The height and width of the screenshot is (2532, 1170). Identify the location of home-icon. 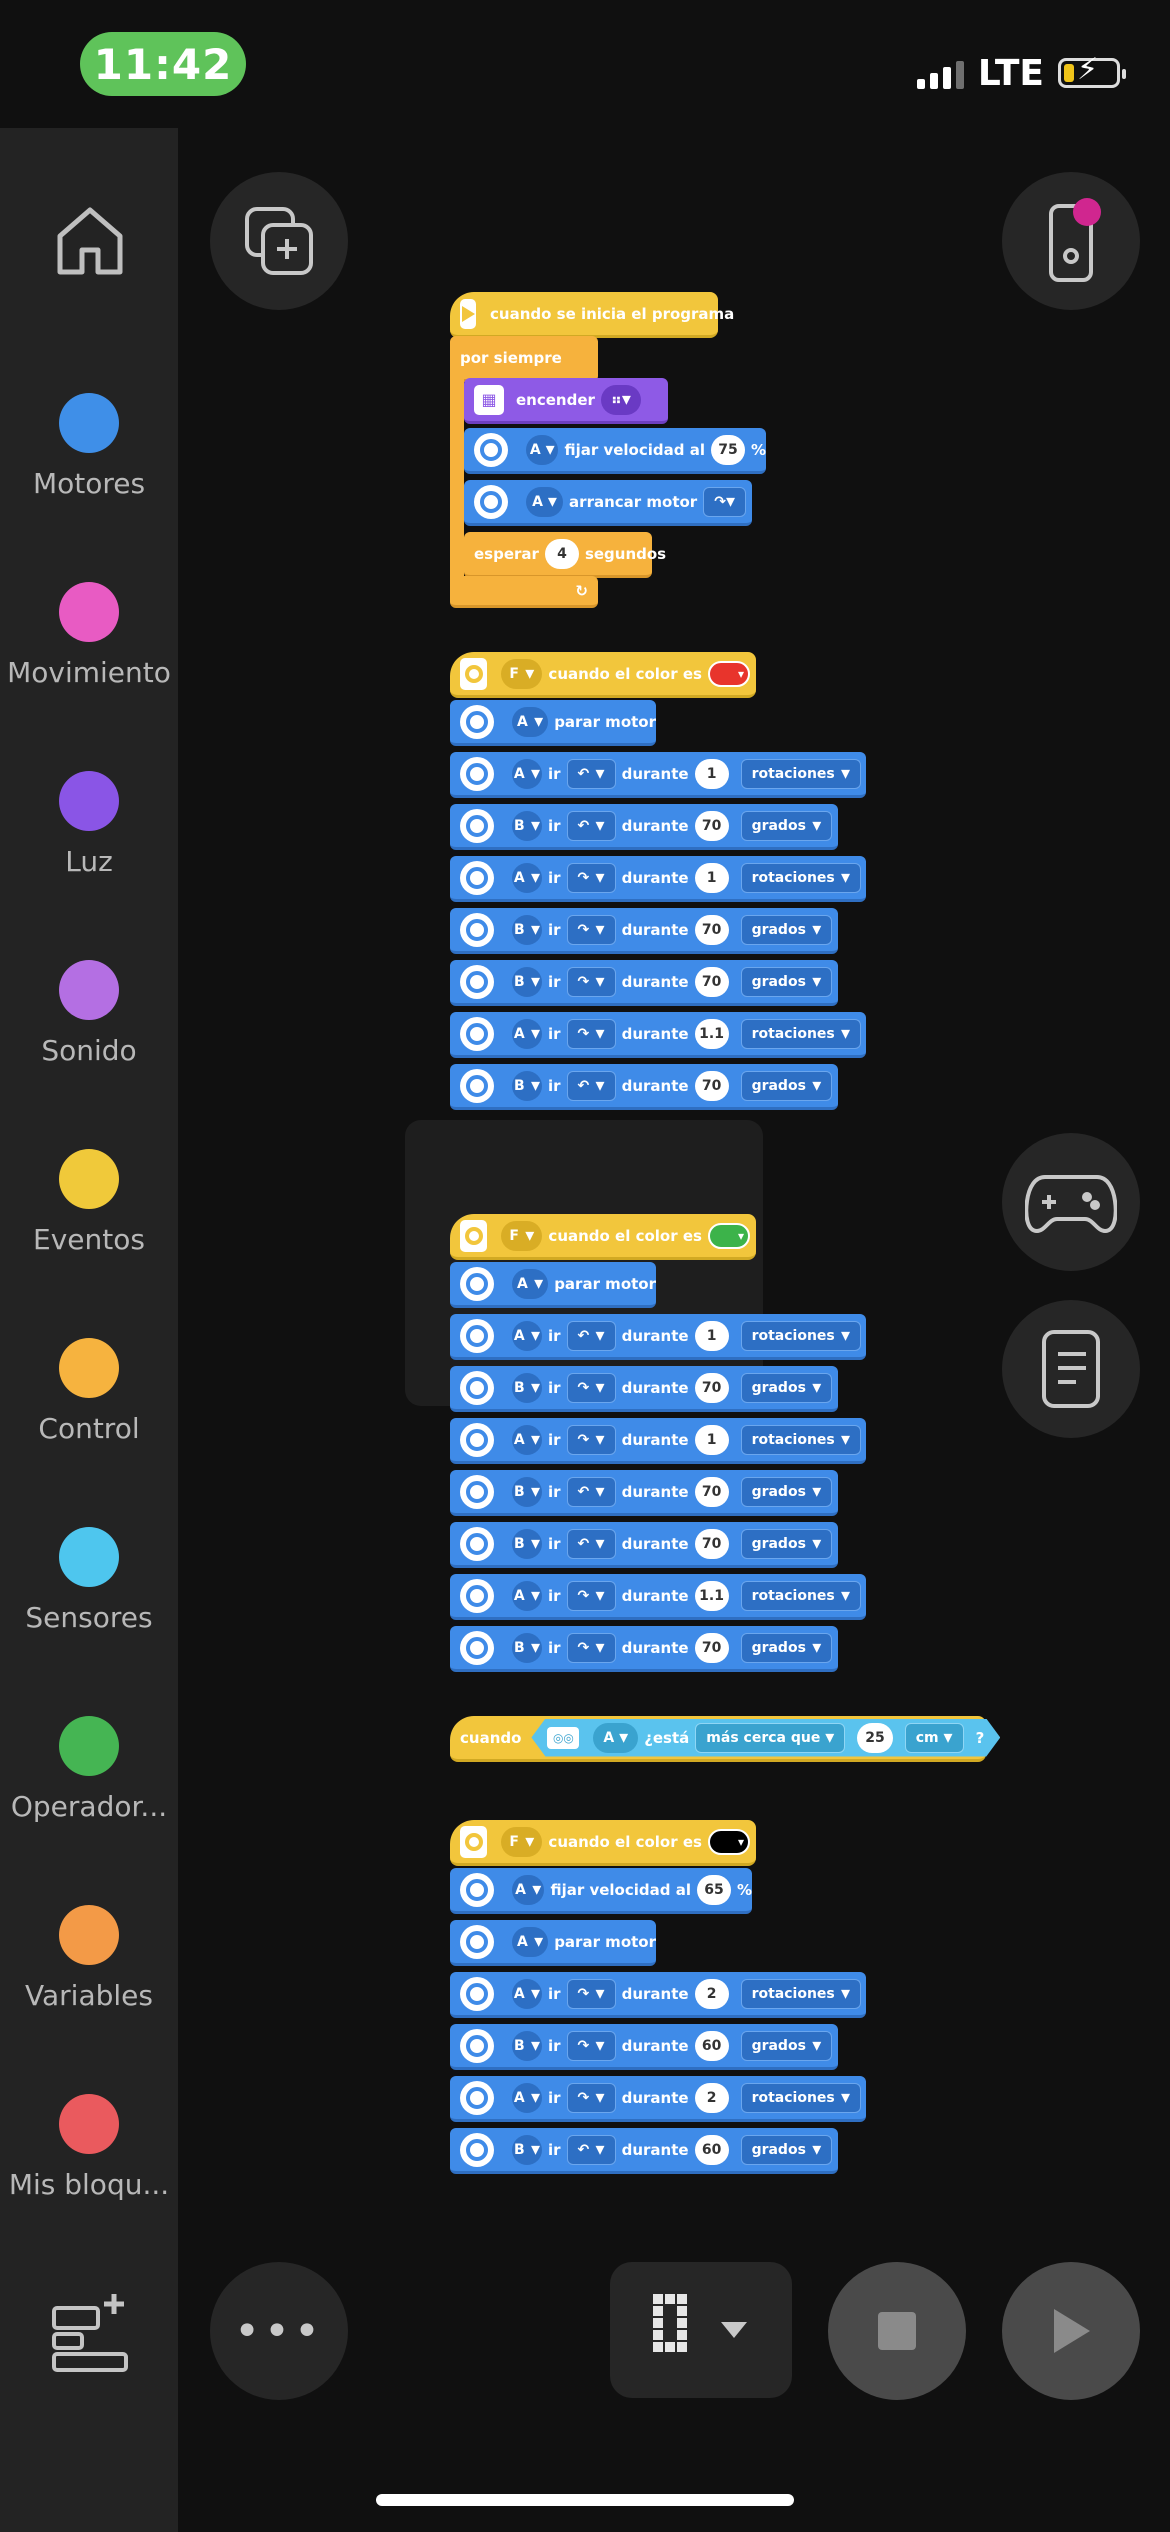
(90, 240).